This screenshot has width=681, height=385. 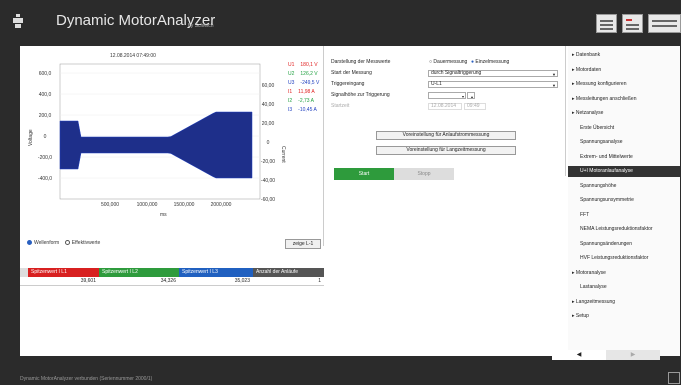 I want to click on sidebar-item: Lastanalyse, so click(x=624, y=287).